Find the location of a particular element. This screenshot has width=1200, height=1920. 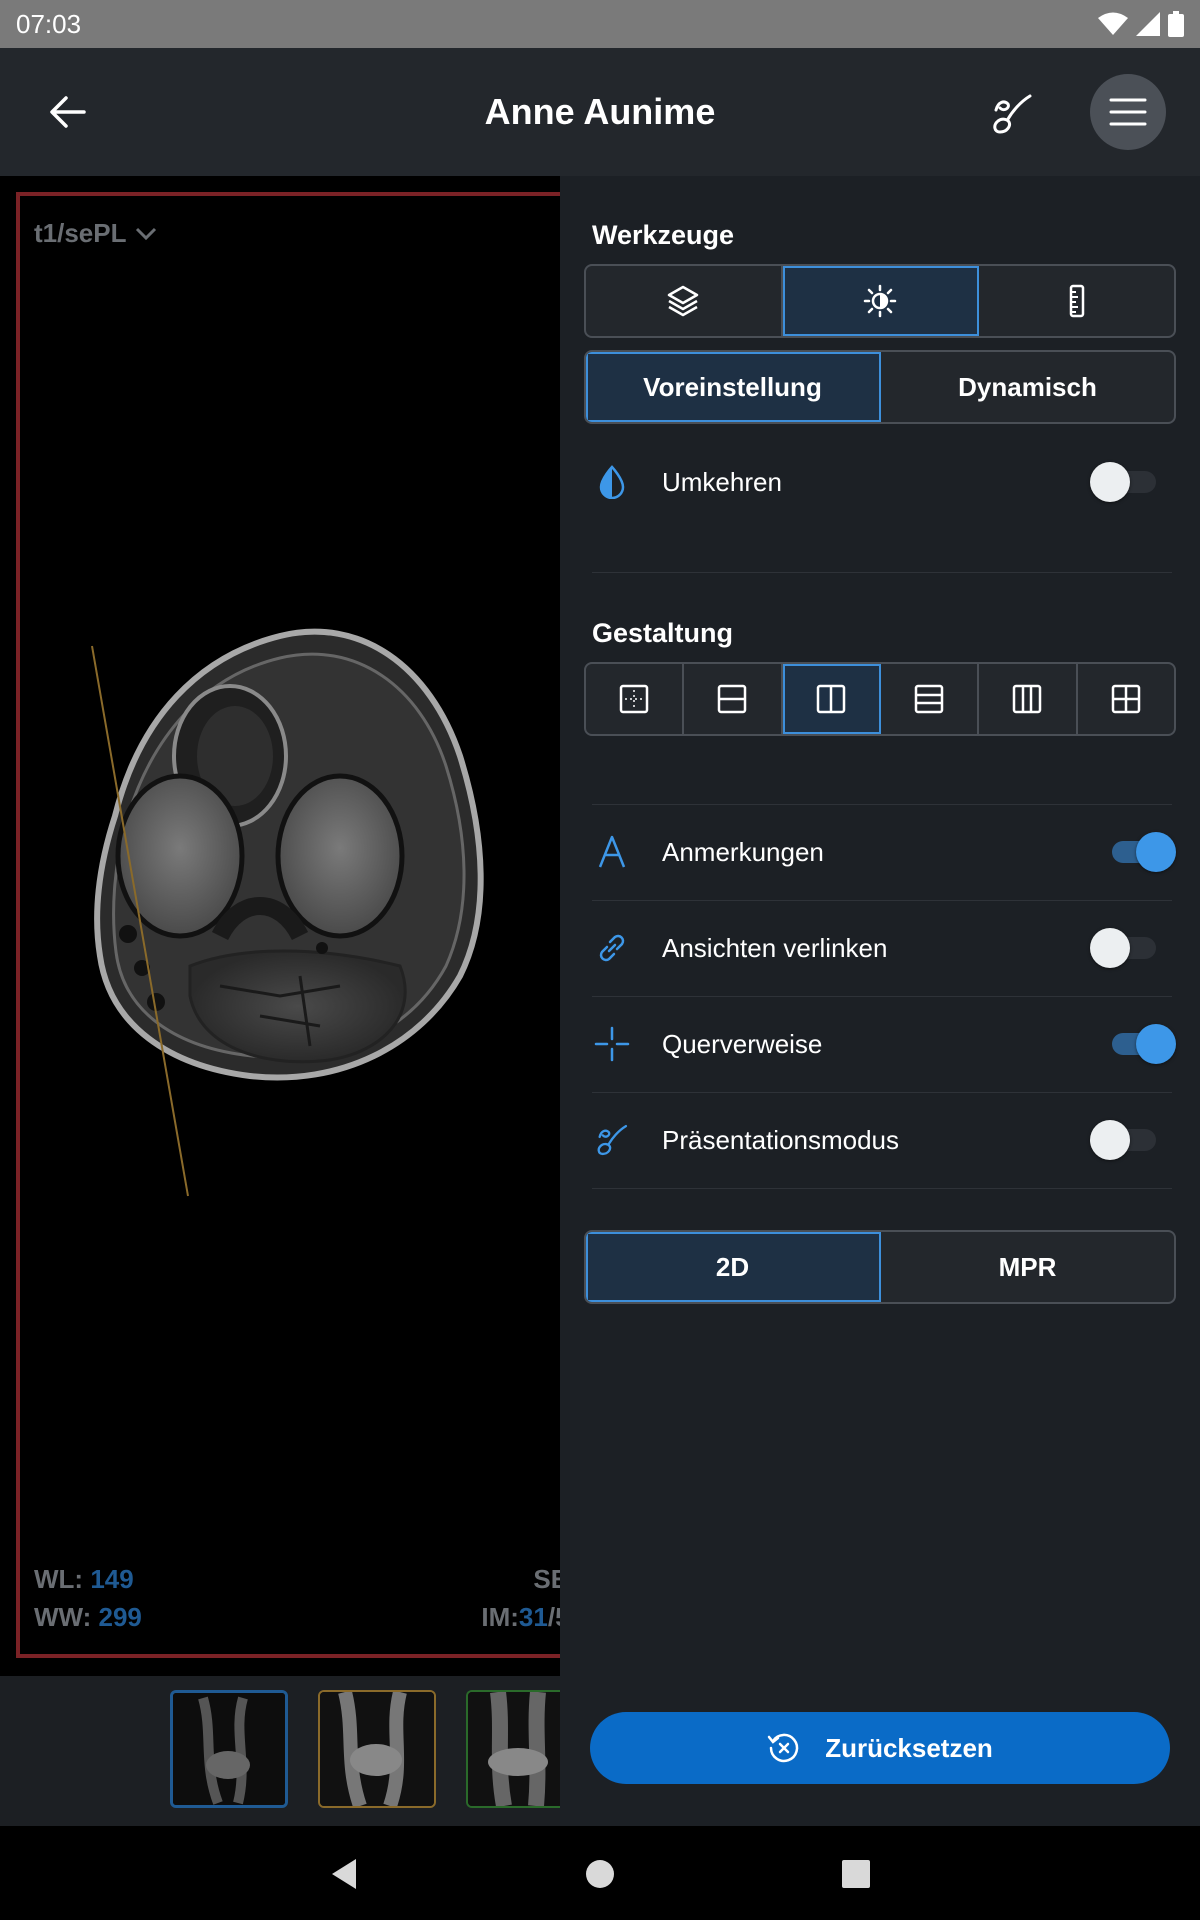

annotations-toggle is located at coordinates (1141, 852).